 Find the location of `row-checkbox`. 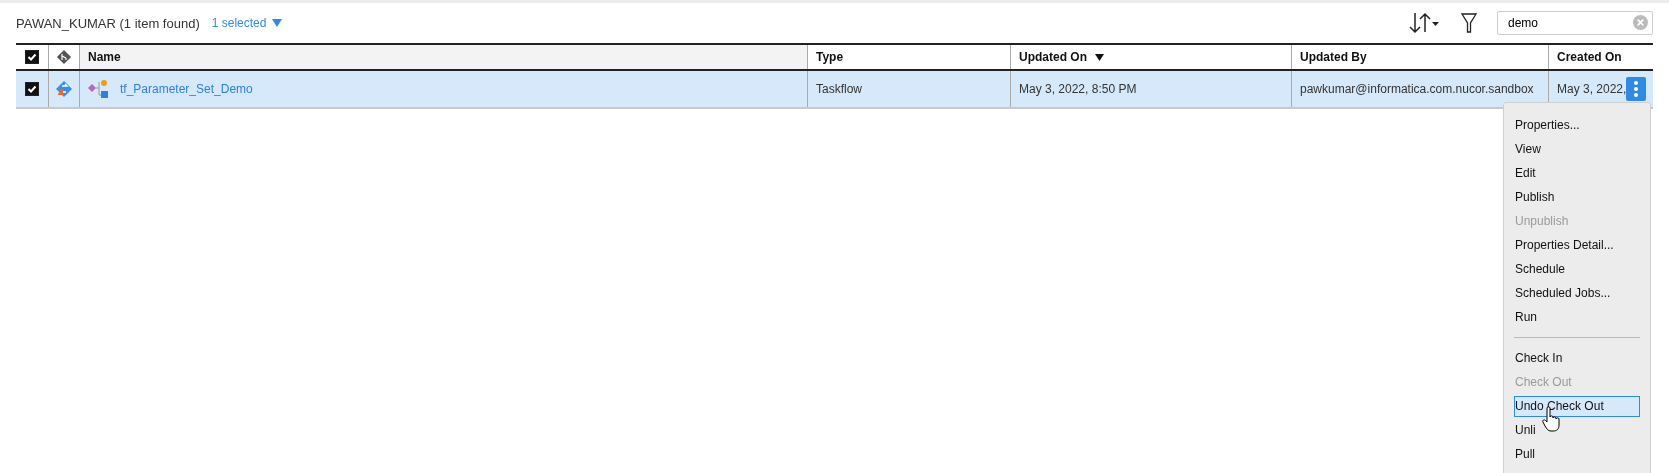

row-checkbox is located at coordinates (32, 89).